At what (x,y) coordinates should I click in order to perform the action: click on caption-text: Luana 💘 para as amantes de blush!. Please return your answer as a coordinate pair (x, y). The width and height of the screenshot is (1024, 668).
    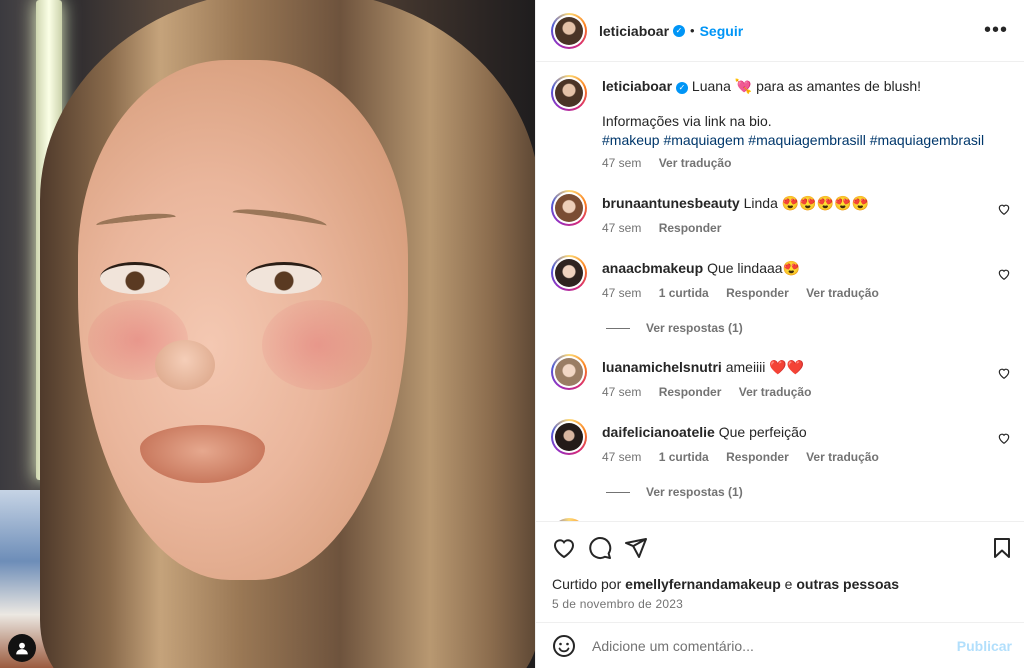
    Looking at the image, I should click on (806, 86).